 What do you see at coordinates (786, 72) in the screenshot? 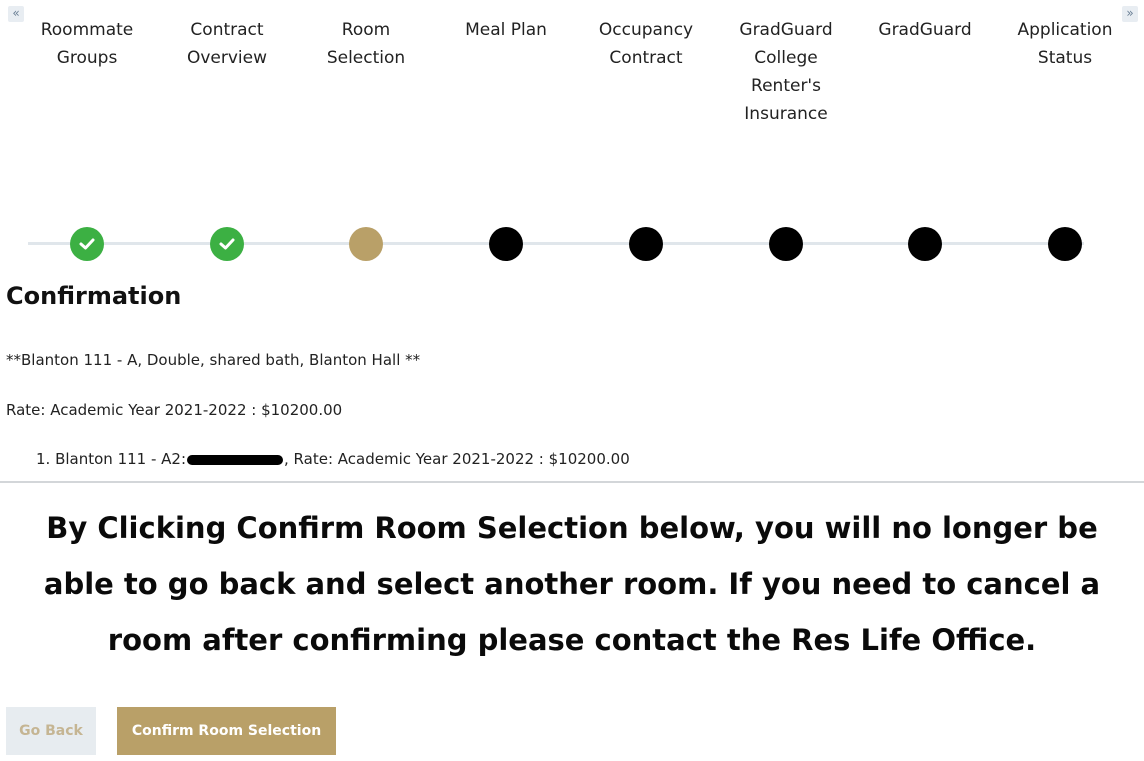
I see `step-label: GradGuard College Renter's Insurance` at bounding box center [786, 72].